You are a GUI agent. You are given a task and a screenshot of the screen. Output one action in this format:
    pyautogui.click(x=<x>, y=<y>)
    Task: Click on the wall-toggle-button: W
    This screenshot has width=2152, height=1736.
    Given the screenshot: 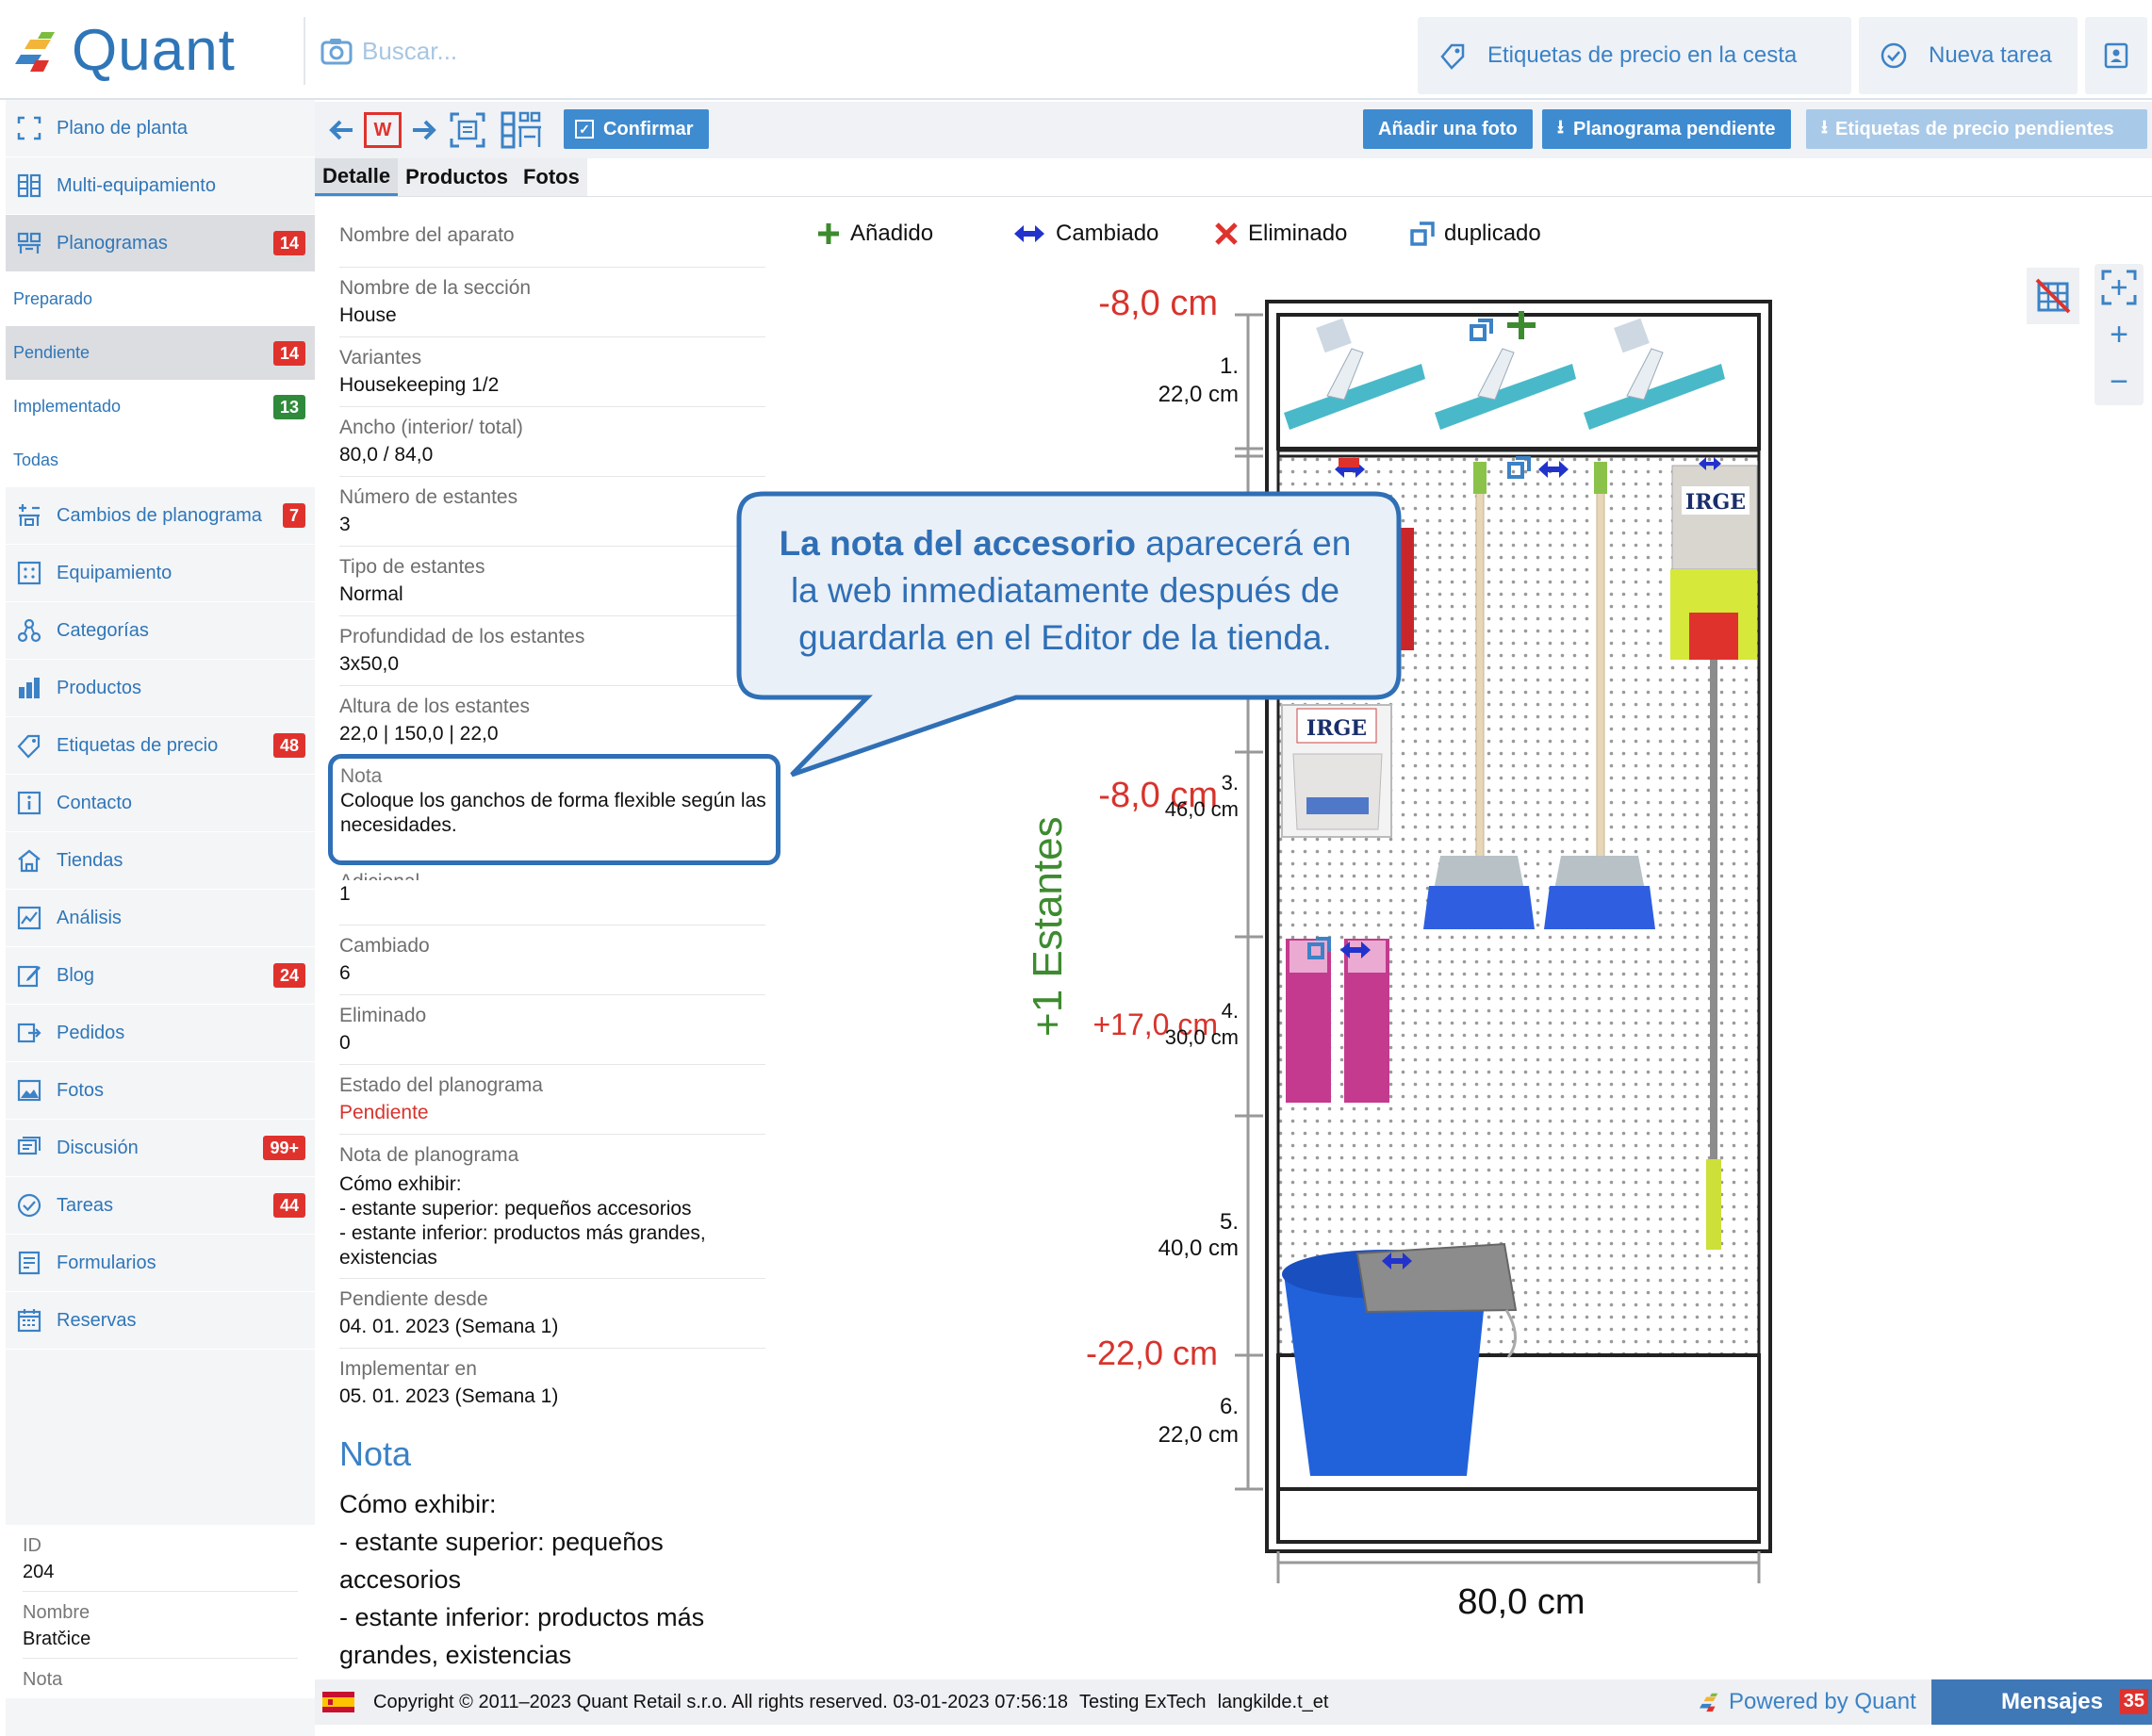 What is the action you would take?
    pyautogui.click(x=383, y=130)
    